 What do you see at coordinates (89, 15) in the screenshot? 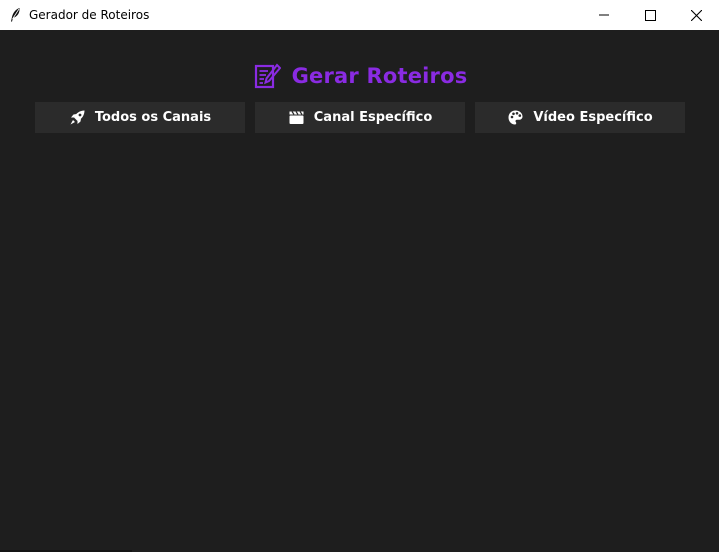
I see `window-title: Gerador de Roteiros` at bounding box center [89, 15].